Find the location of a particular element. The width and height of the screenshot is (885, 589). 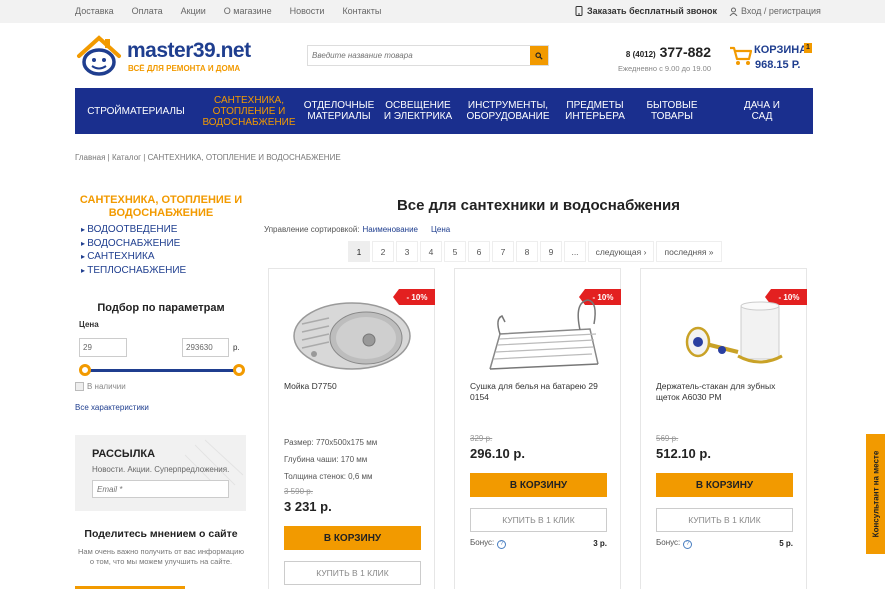

phone-icon is located at coordinates (579, 11).